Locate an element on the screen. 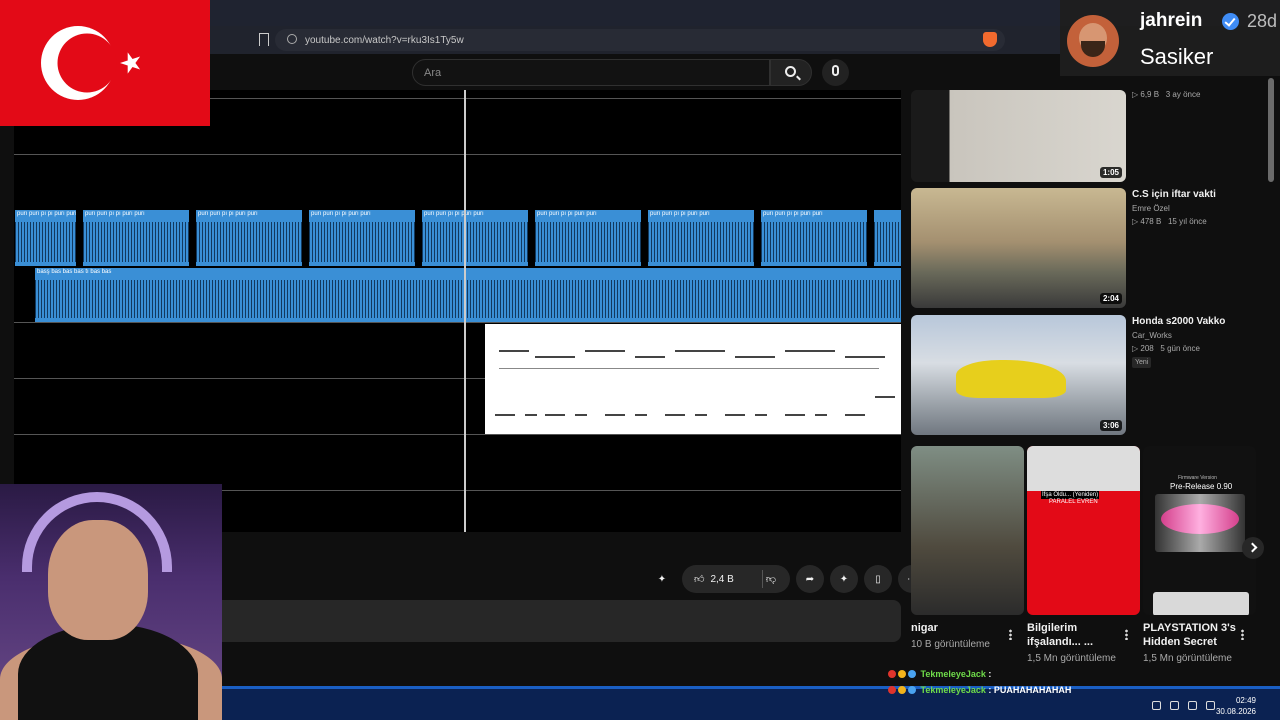 This screenshot has width=1280, height=720. chat-message: TekmeleyeJack : is located at coordinates (939, 674).